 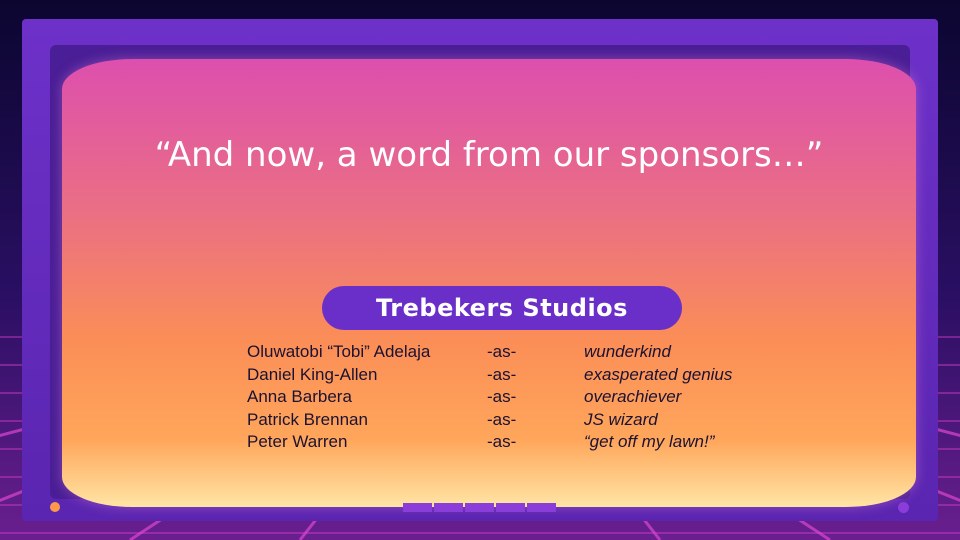 I want to click on credit-row: Peter Warren -as- “get off my lawn!”, so click(x=507, y=442).